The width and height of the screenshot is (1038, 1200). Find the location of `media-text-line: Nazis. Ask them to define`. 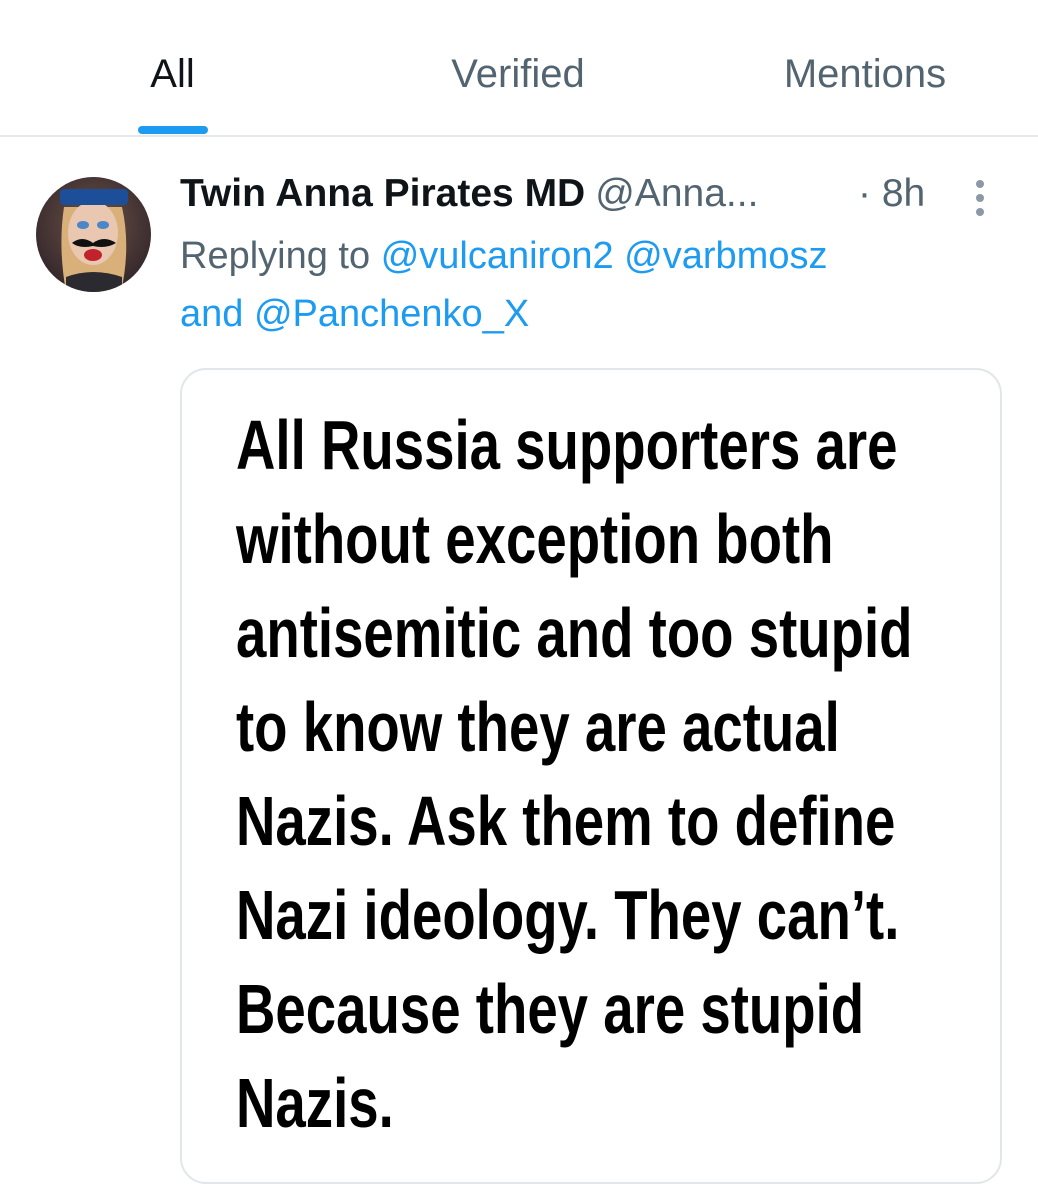

media-text-line: Nazis. Ask them to define is located at coordinates (566, 821).